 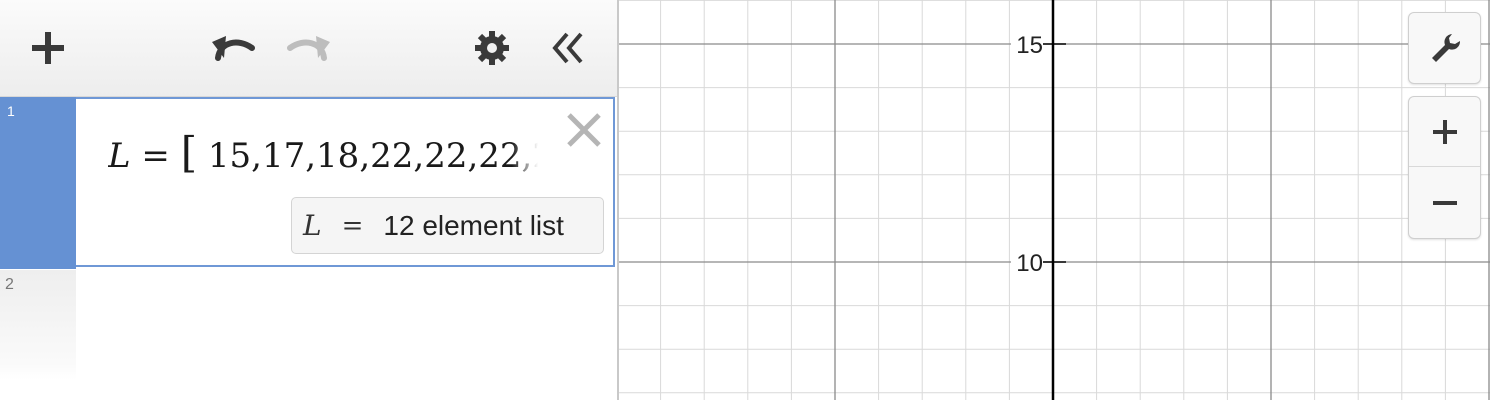 What do you see at coordinates (155, 156) in the screenshot?
I see `equals-sign: =` at bounding box center [155, 156].